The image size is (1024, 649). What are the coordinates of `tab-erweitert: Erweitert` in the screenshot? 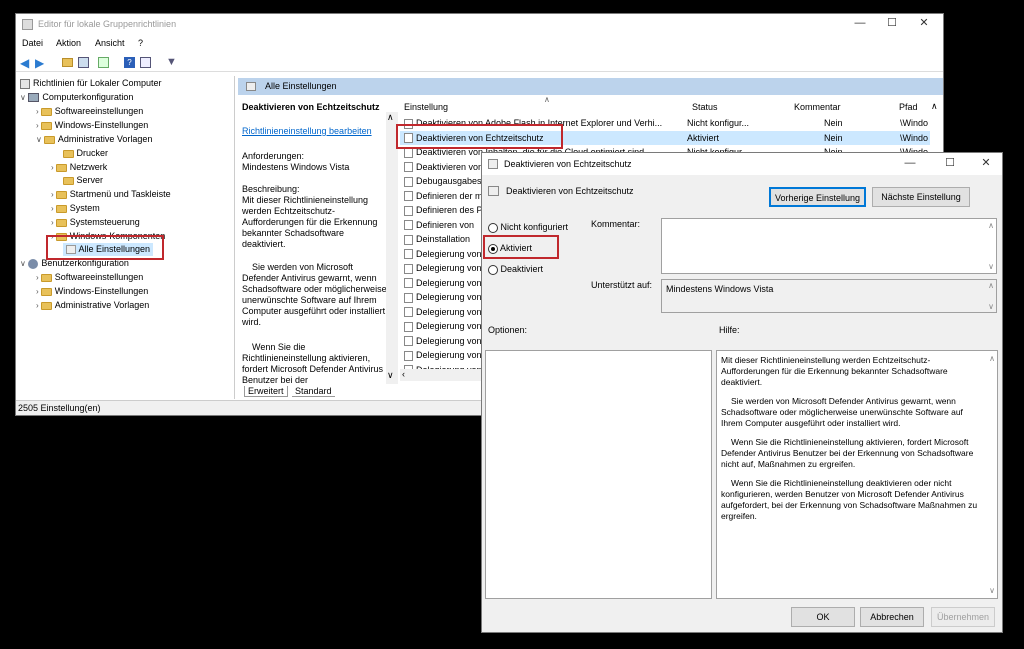 It's located at (266, 391).